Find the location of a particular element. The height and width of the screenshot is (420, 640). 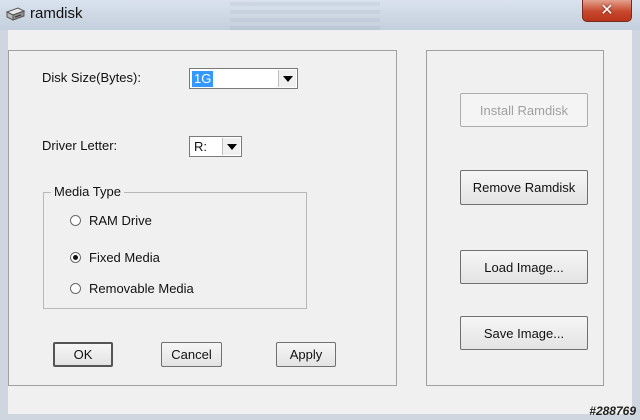

install-ramdisk-button: Install Ramdisk is located at coordinates (524, 110).